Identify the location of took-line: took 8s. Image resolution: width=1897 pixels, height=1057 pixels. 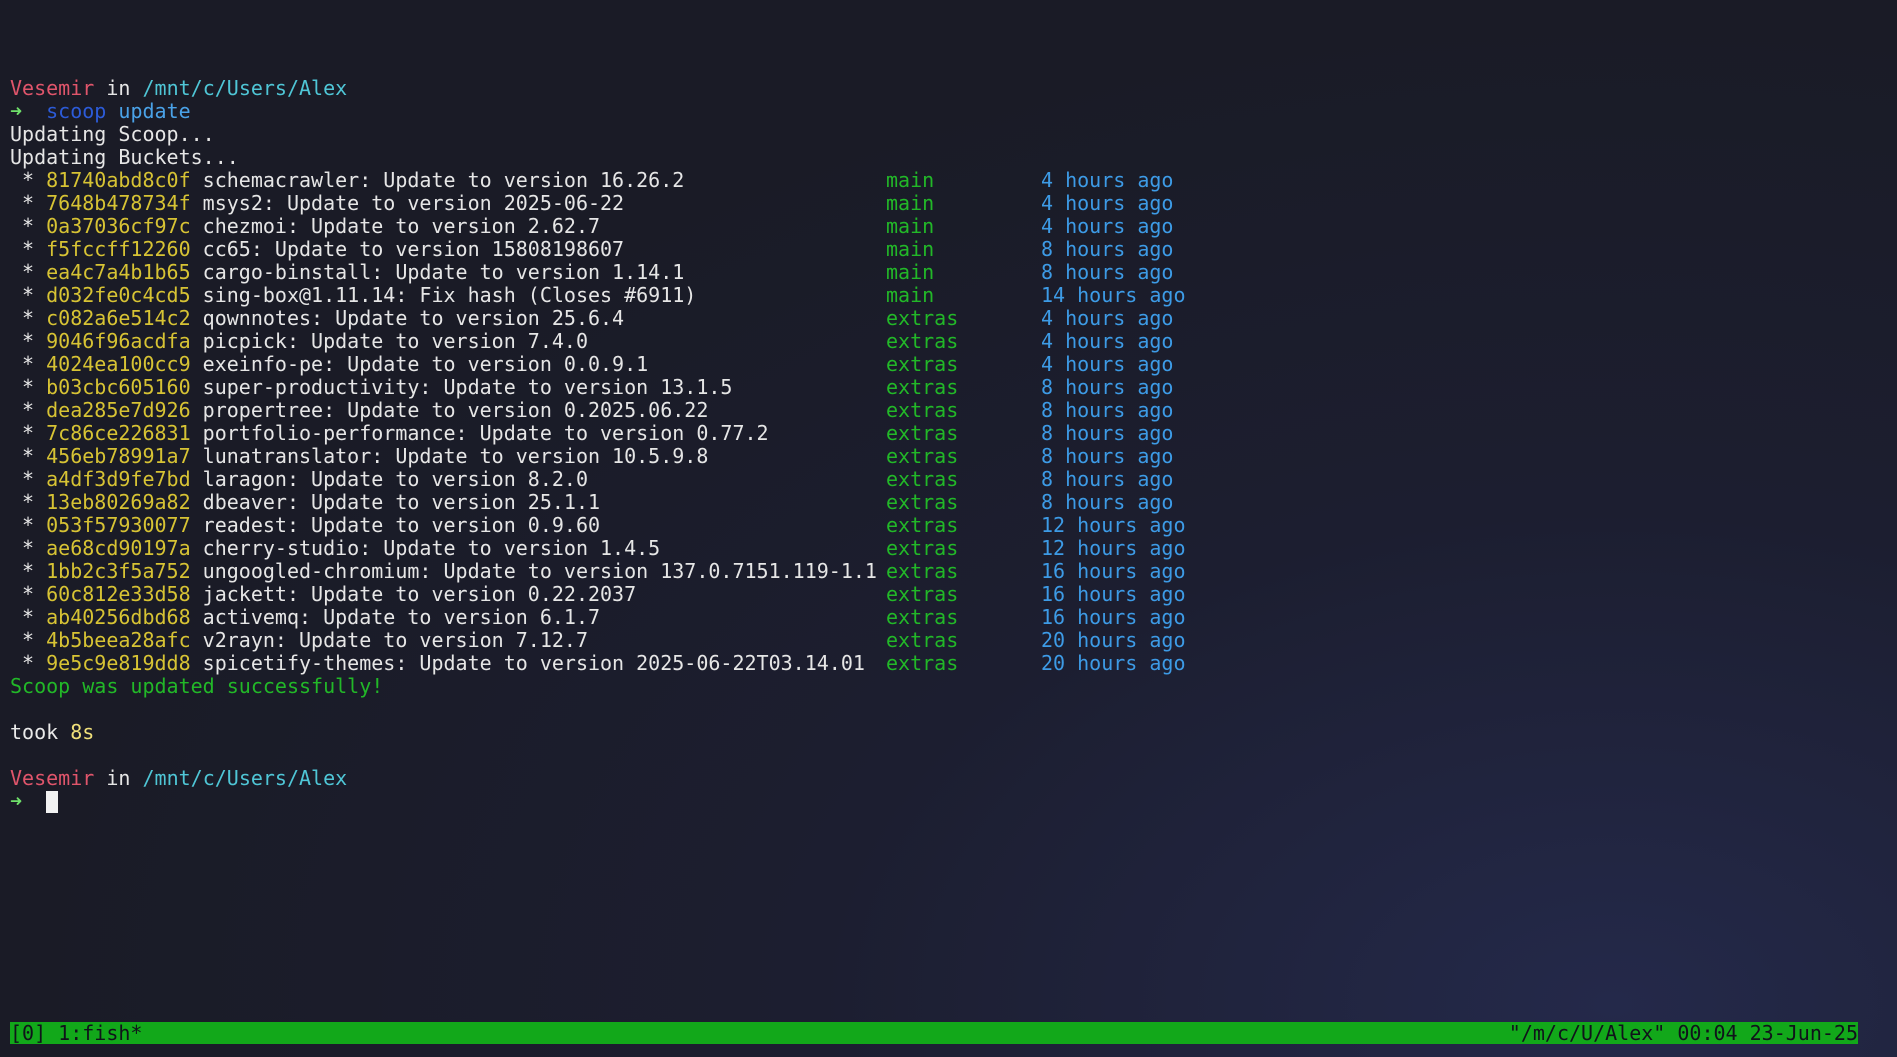
(948, 732).